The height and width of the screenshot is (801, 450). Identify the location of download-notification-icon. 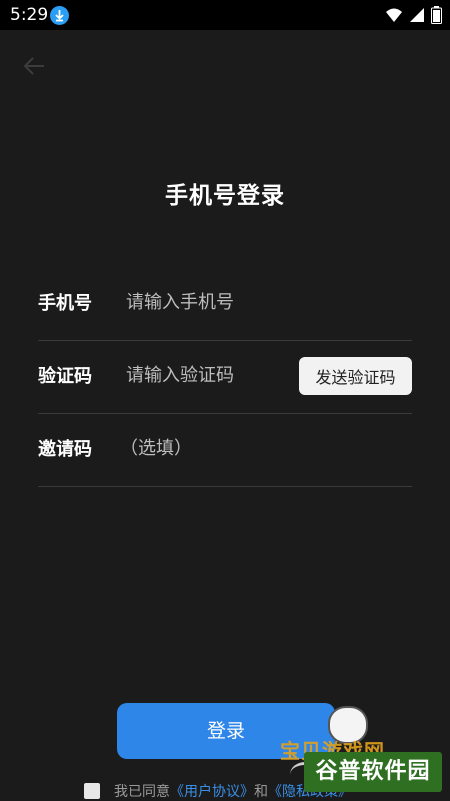
(59, 15).